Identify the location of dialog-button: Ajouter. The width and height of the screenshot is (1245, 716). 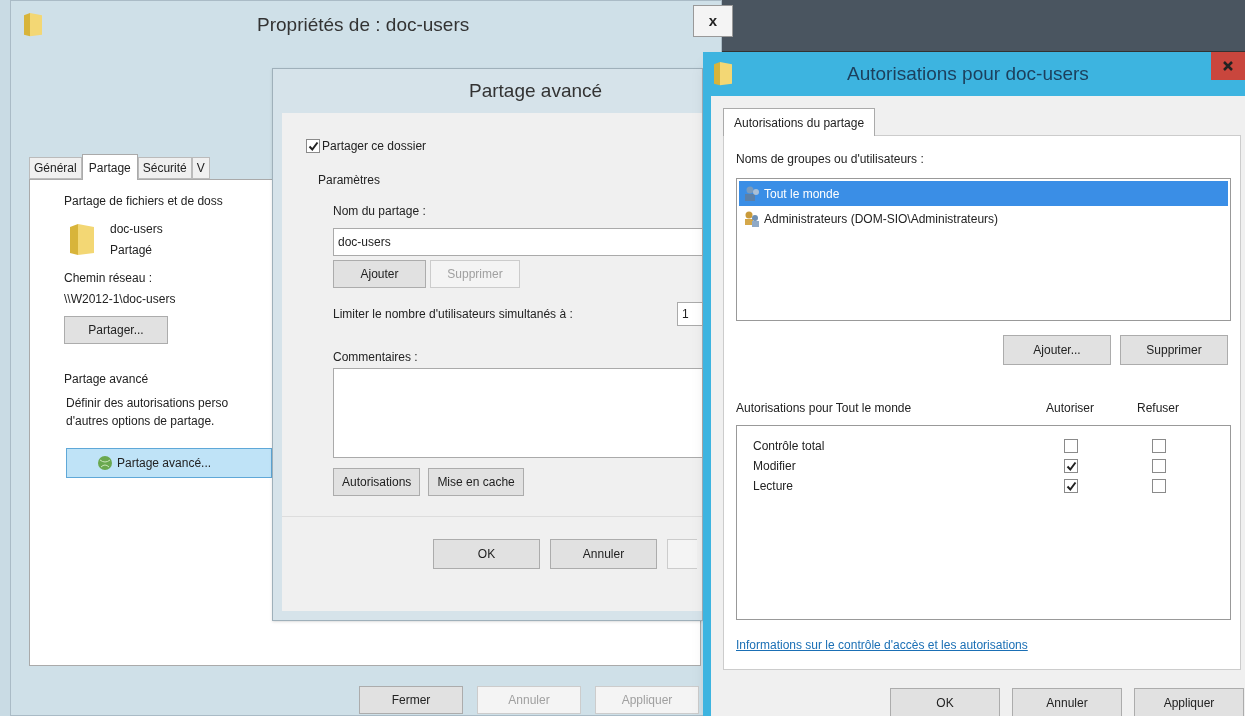
(379, 274).